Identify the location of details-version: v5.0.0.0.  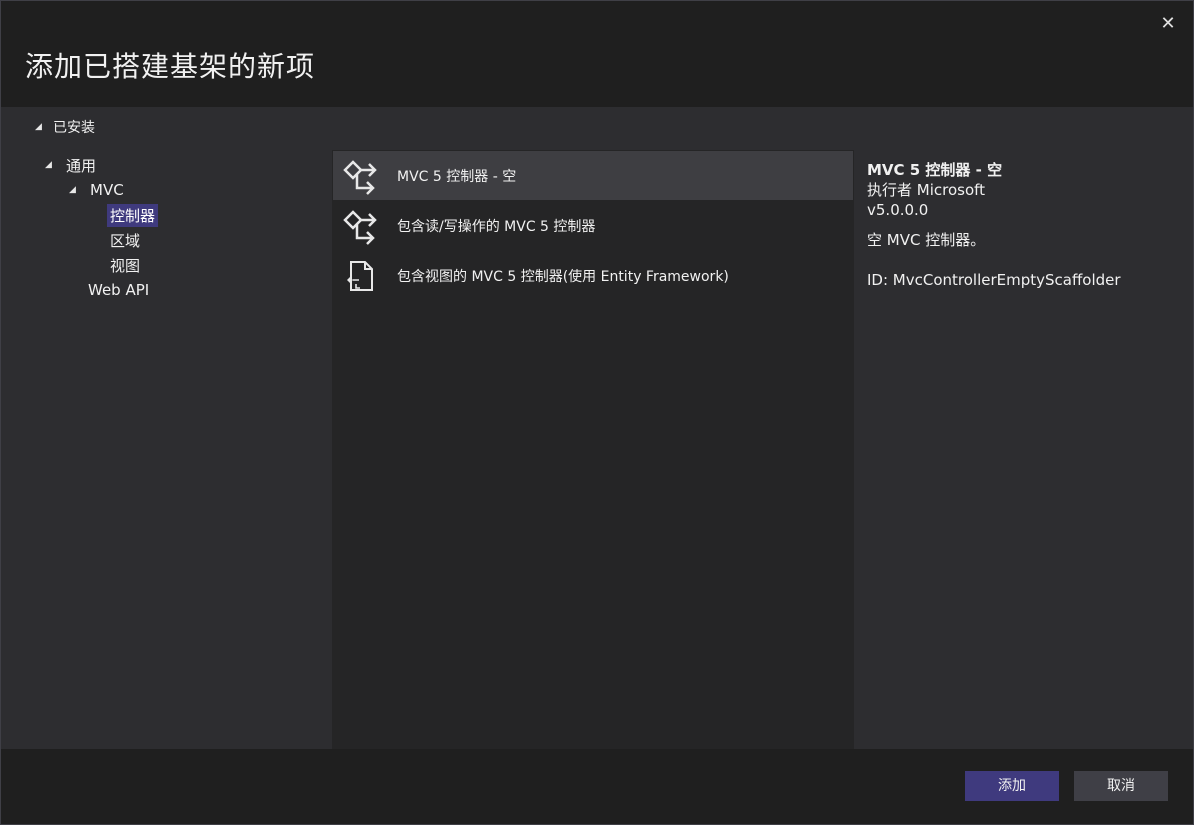
(898, 210).